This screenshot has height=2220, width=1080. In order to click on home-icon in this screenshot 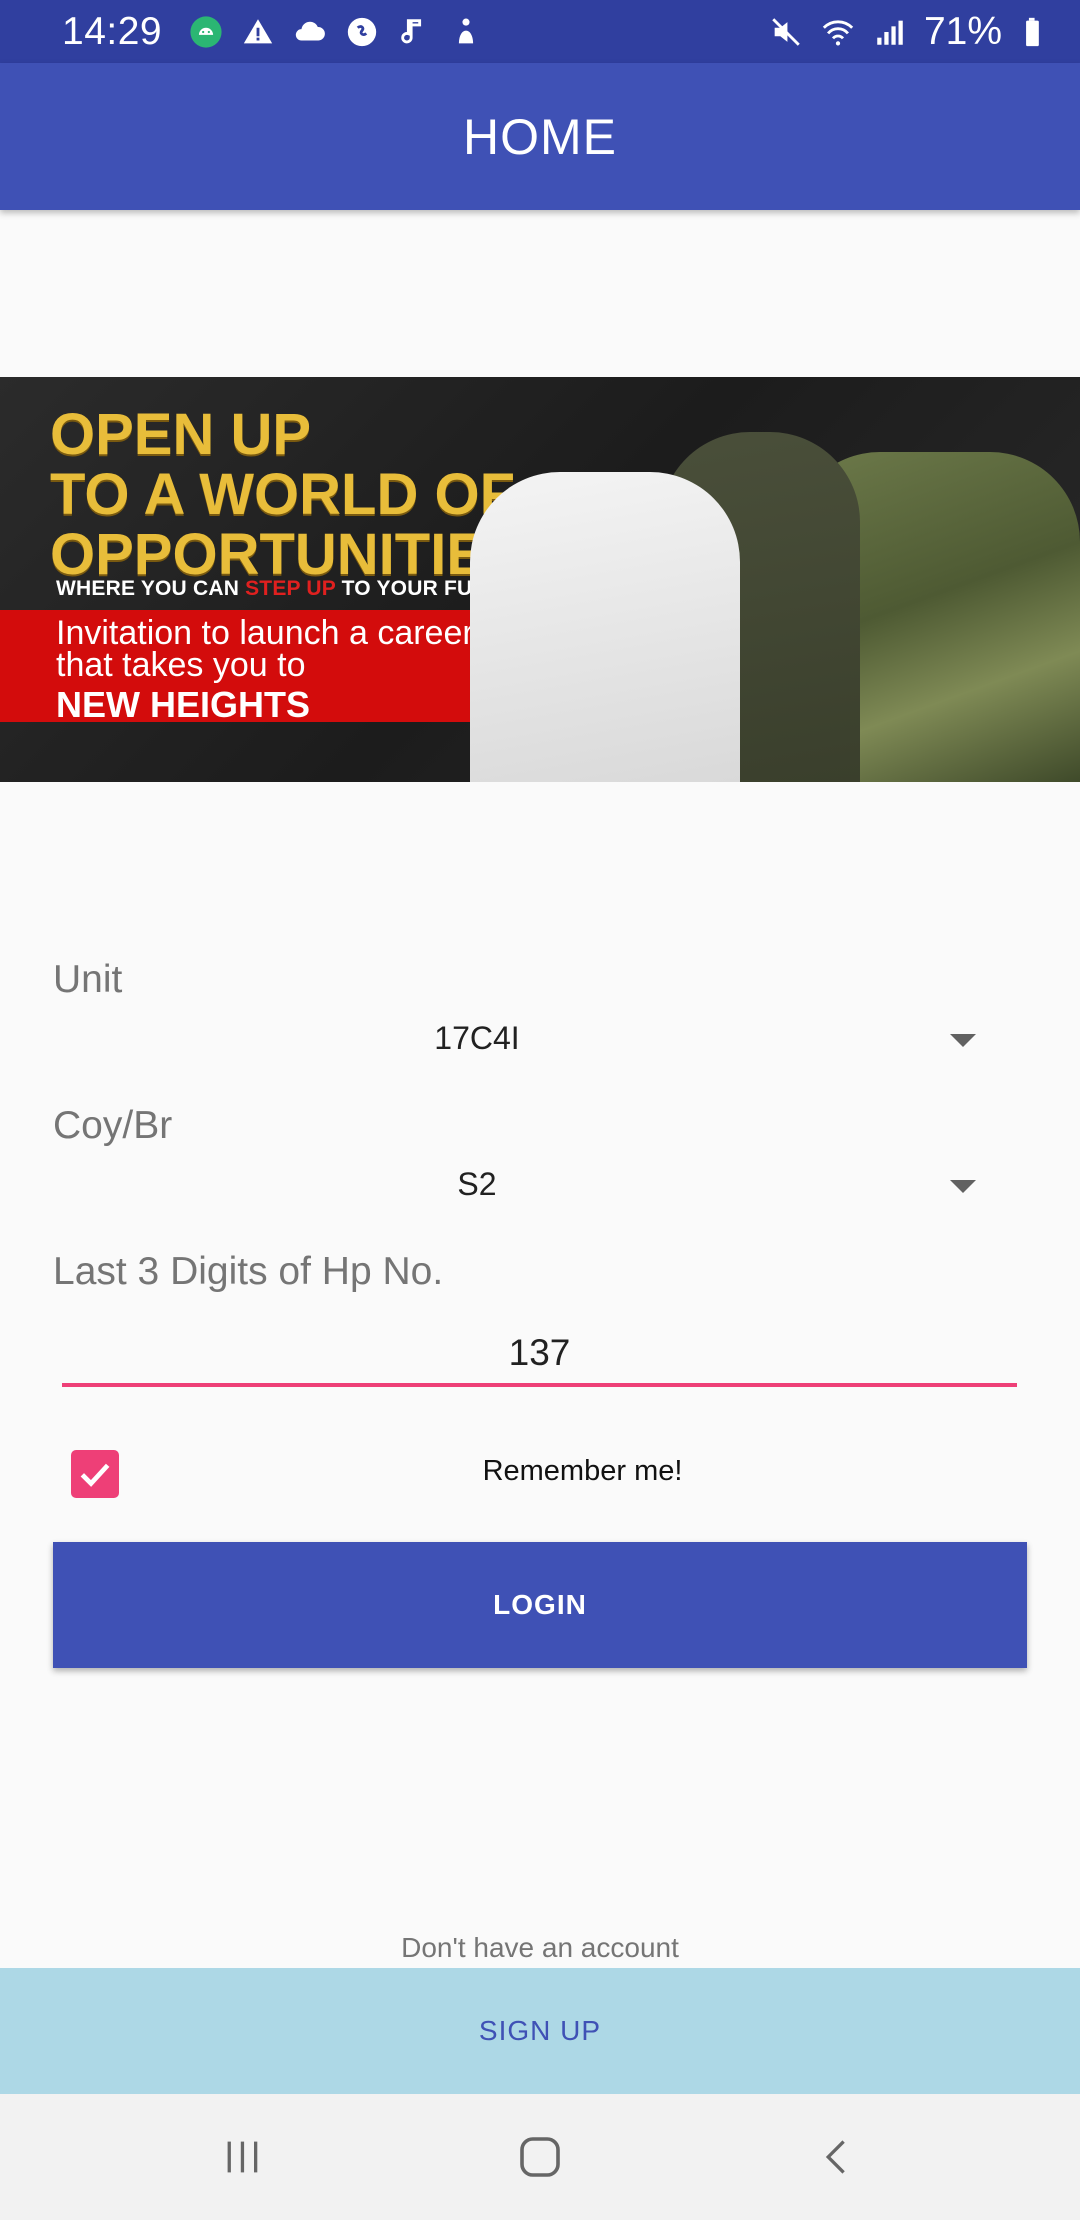, I will do `click(540, 2157)`.